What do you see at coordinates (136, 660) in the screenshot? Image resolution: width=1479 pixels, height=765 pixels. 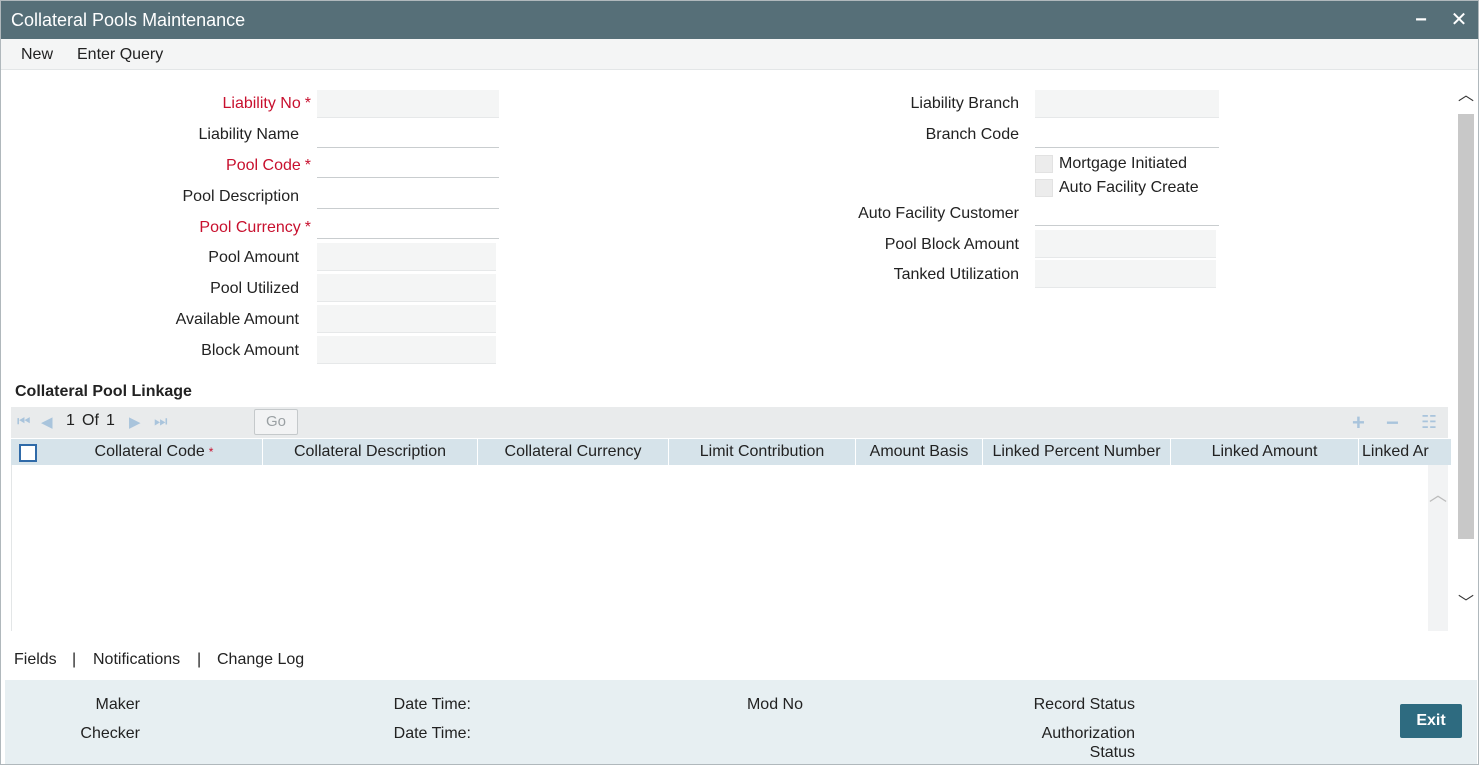 I see `tab-notifications: Notifications` at bounding box center [136, 660].